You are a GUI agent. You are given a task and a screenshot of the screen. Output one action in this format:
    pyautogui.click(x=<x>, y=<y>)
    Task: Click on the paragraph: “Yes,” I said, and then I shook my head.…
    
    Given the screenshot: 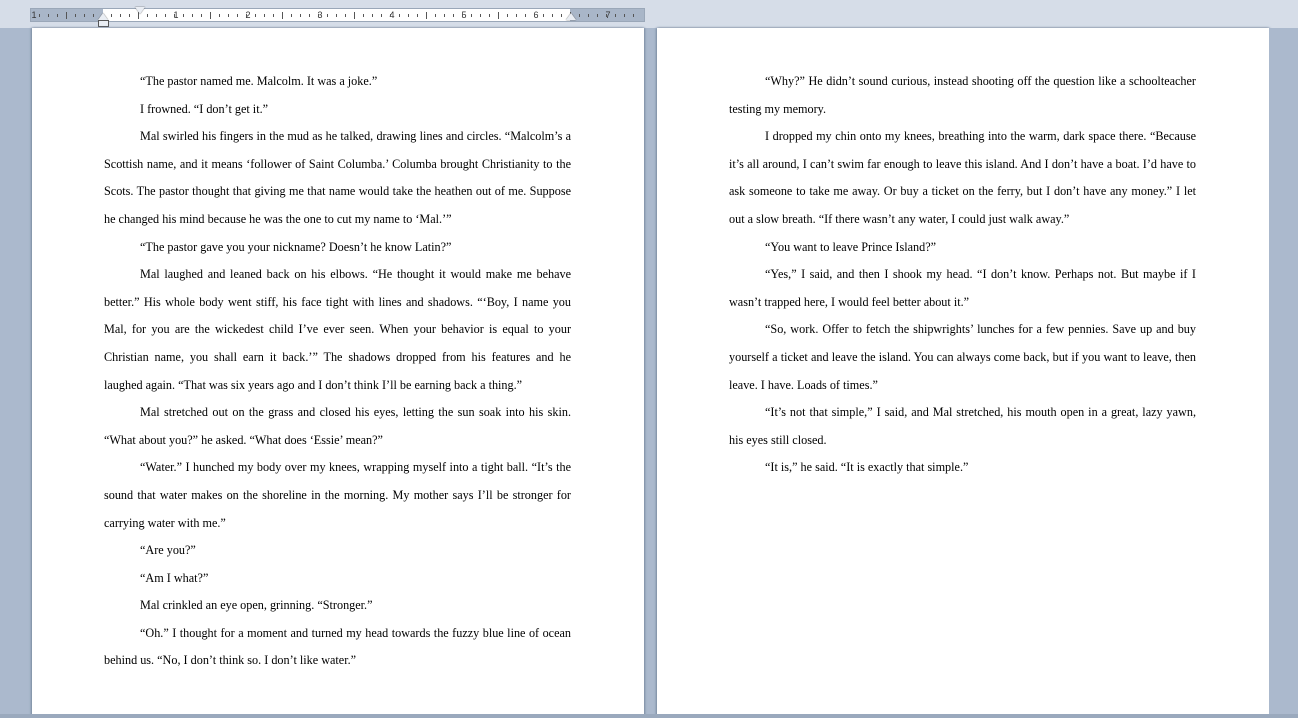 What is the action you would take?
    pyautogui.click(x=962, y=288)
    